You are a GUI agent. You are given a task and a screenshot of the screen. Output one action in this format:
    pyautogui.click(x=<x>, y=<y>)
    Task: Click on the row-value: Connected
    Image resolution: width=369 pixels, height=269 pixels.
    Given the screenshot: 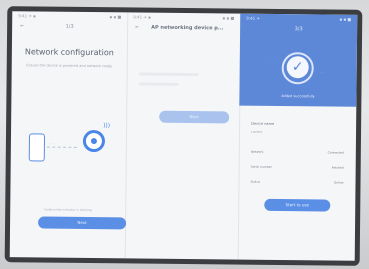 What is the action you would take?
    pyautogui.click(x=335, y=152)
    